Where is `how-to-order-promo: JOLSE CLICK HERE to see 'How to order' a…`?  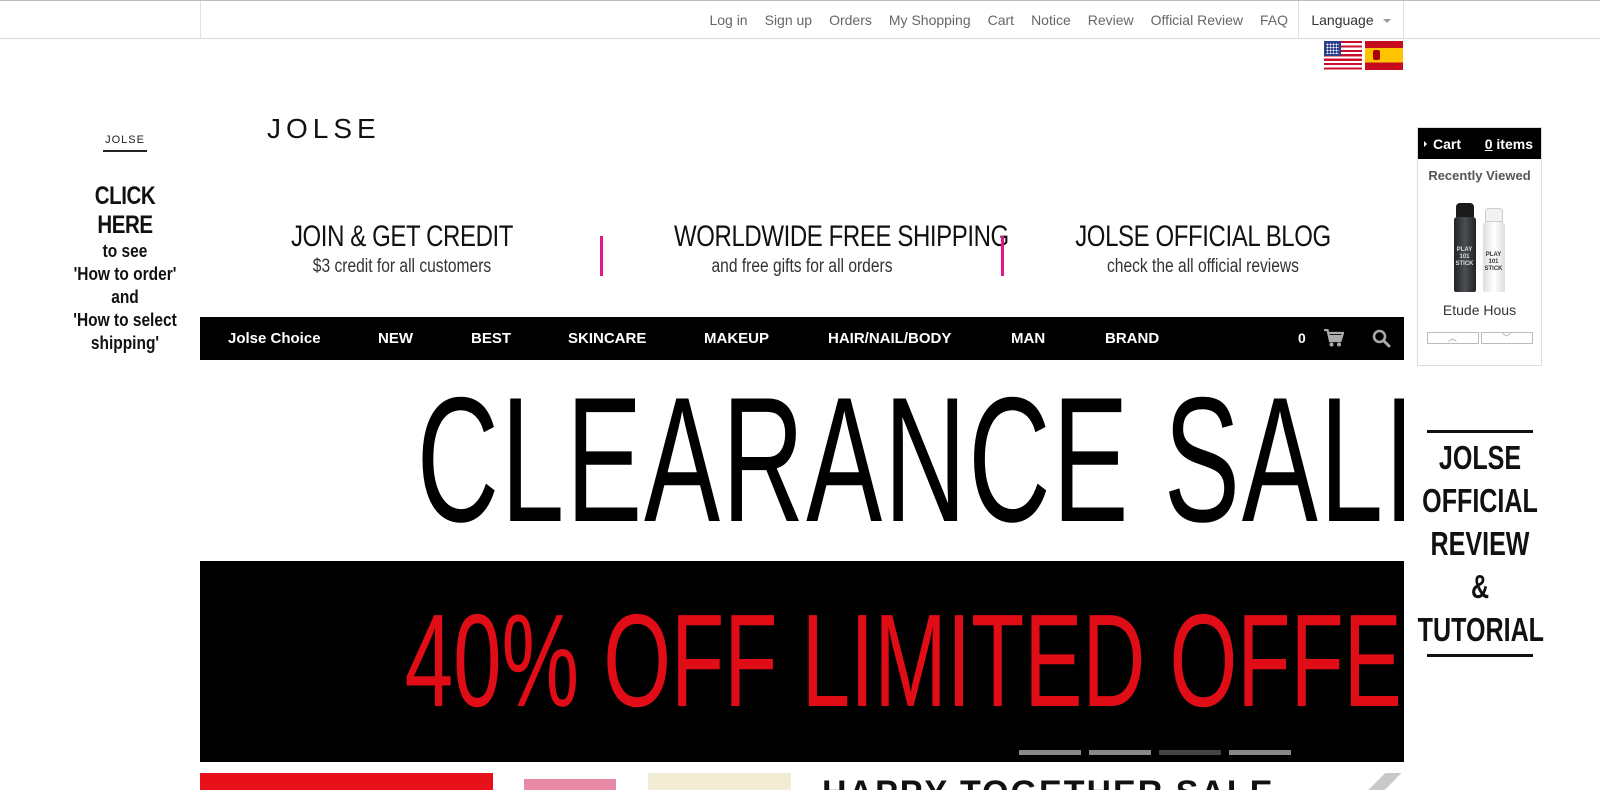 how-to-order-promo: JOLSE CLICK HERE to see 'How to order' a… is located at coordinates (125, 242).